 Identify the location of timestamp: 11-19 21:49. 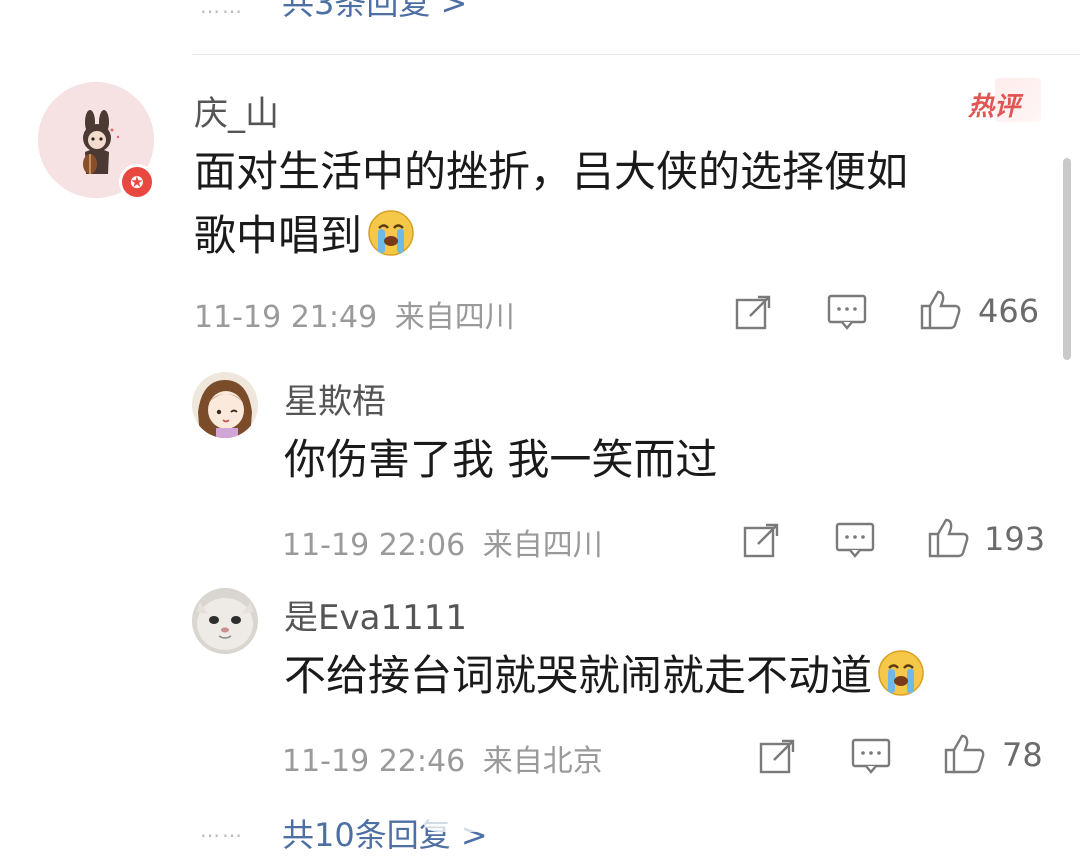
(286, 317).